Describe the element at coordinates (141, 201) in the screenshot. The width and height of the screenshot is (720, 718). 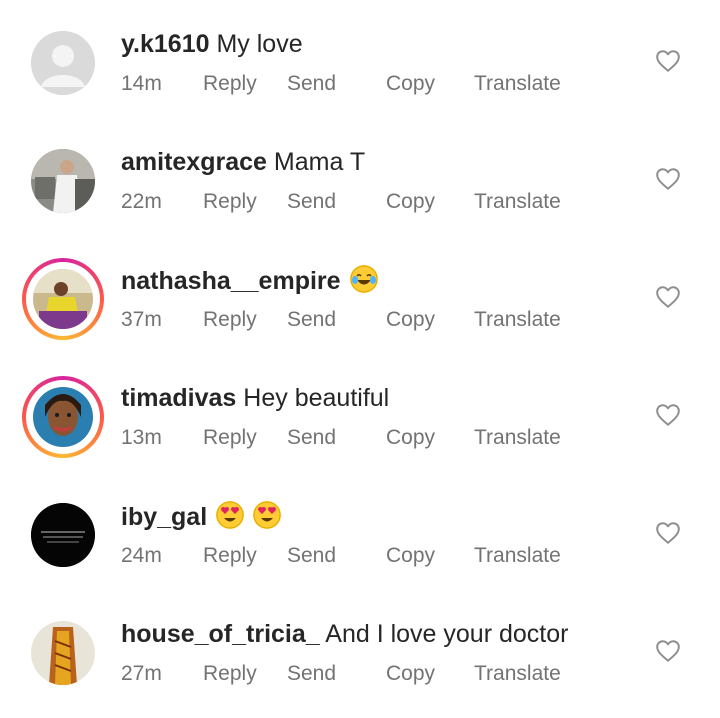
I see `comment-timestamp: 22m` at that location.